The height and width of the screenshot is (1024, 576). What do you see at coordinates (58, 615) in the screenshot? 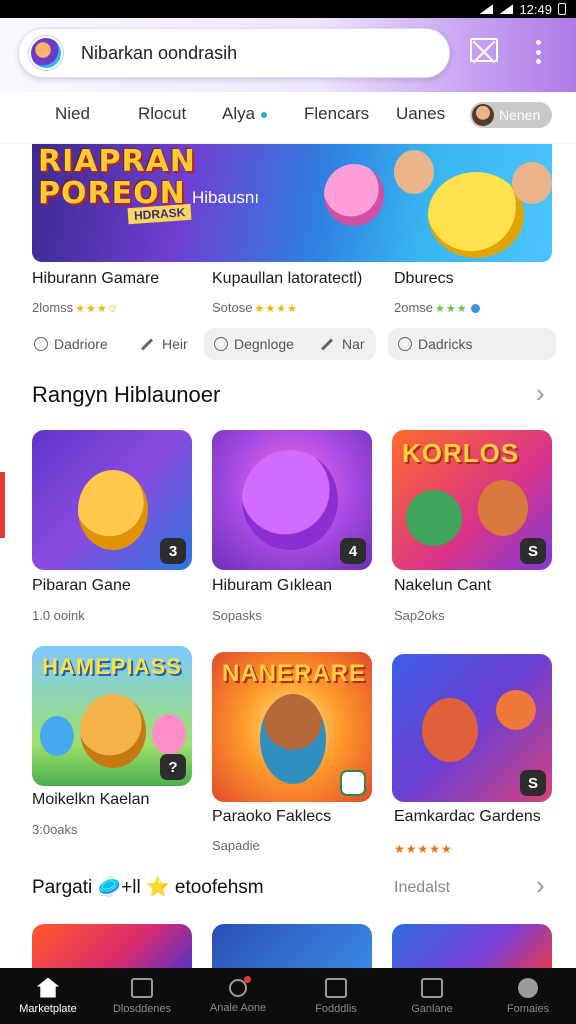
I see `tile-meta: 1.0 ooink` at bounding box center [58, 615].